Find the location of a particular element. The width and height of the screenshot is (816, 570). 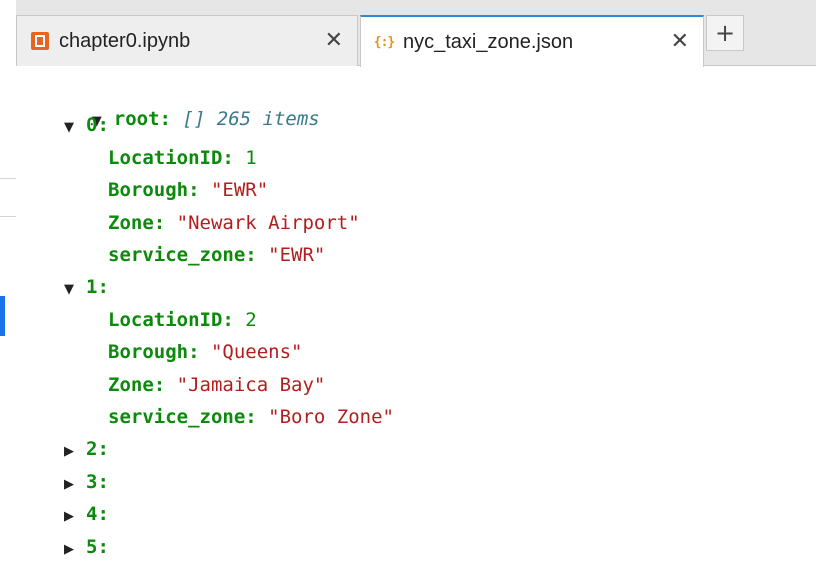

tree-item-row: ▶ 5: is located at coordinates (86, 547).